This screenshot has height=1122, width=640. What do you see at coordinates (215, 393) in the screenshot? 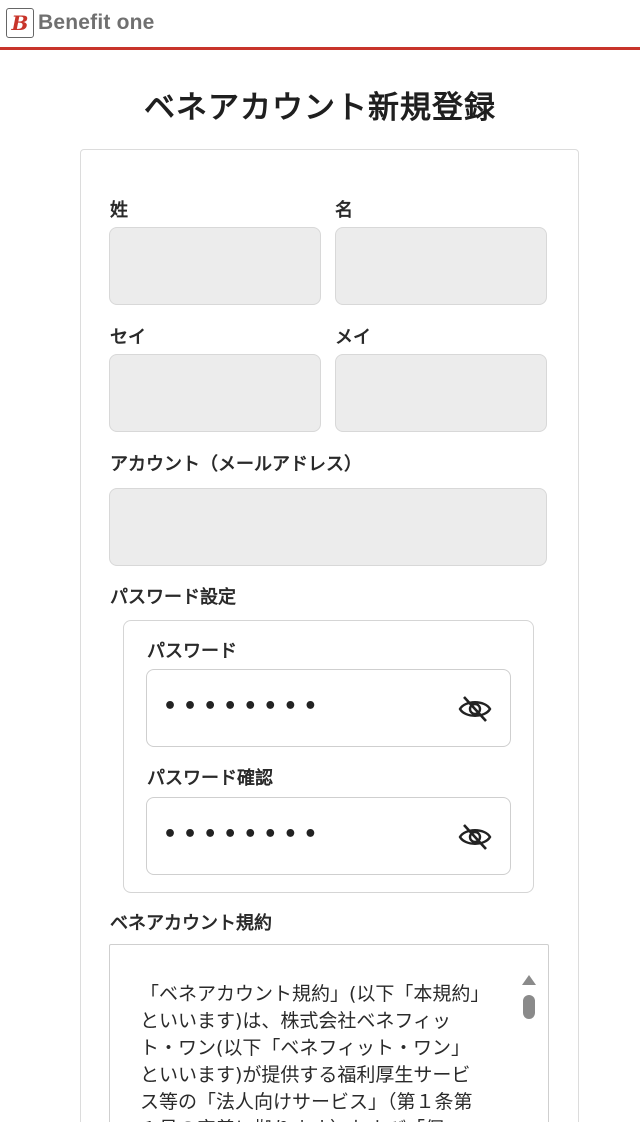
I see `last-name-kana-input` at bounding box center [215, 393].